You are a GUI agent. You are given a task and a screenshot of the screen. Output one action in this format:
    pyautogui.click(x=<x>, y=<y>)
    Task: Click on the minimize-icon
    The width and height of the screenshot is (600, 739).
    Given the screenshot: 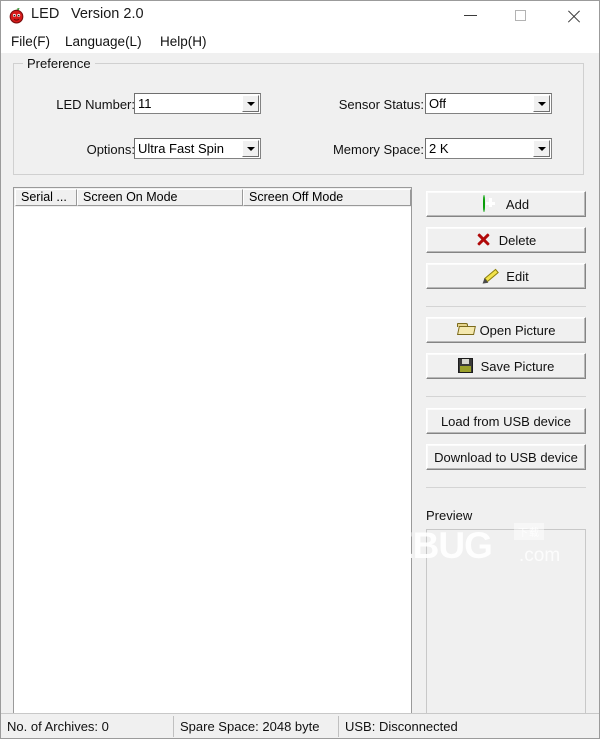 What is the action you would take?
    pyautogui.click(x=470, y=15)
    